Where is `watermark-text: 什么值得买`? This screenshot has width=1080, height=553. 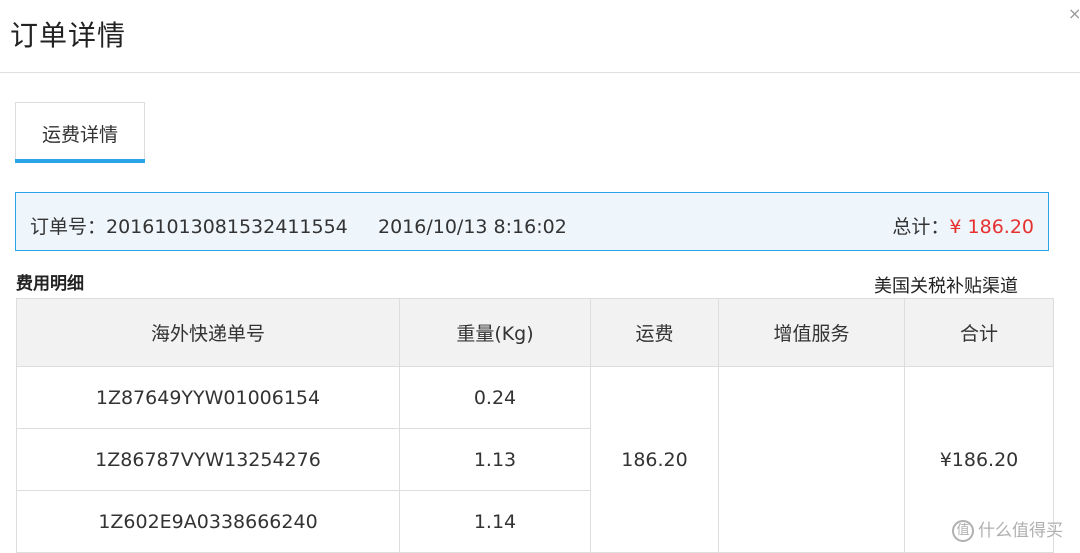 watermark-text: 什么值得买 is located at coordinates (1020, 531).